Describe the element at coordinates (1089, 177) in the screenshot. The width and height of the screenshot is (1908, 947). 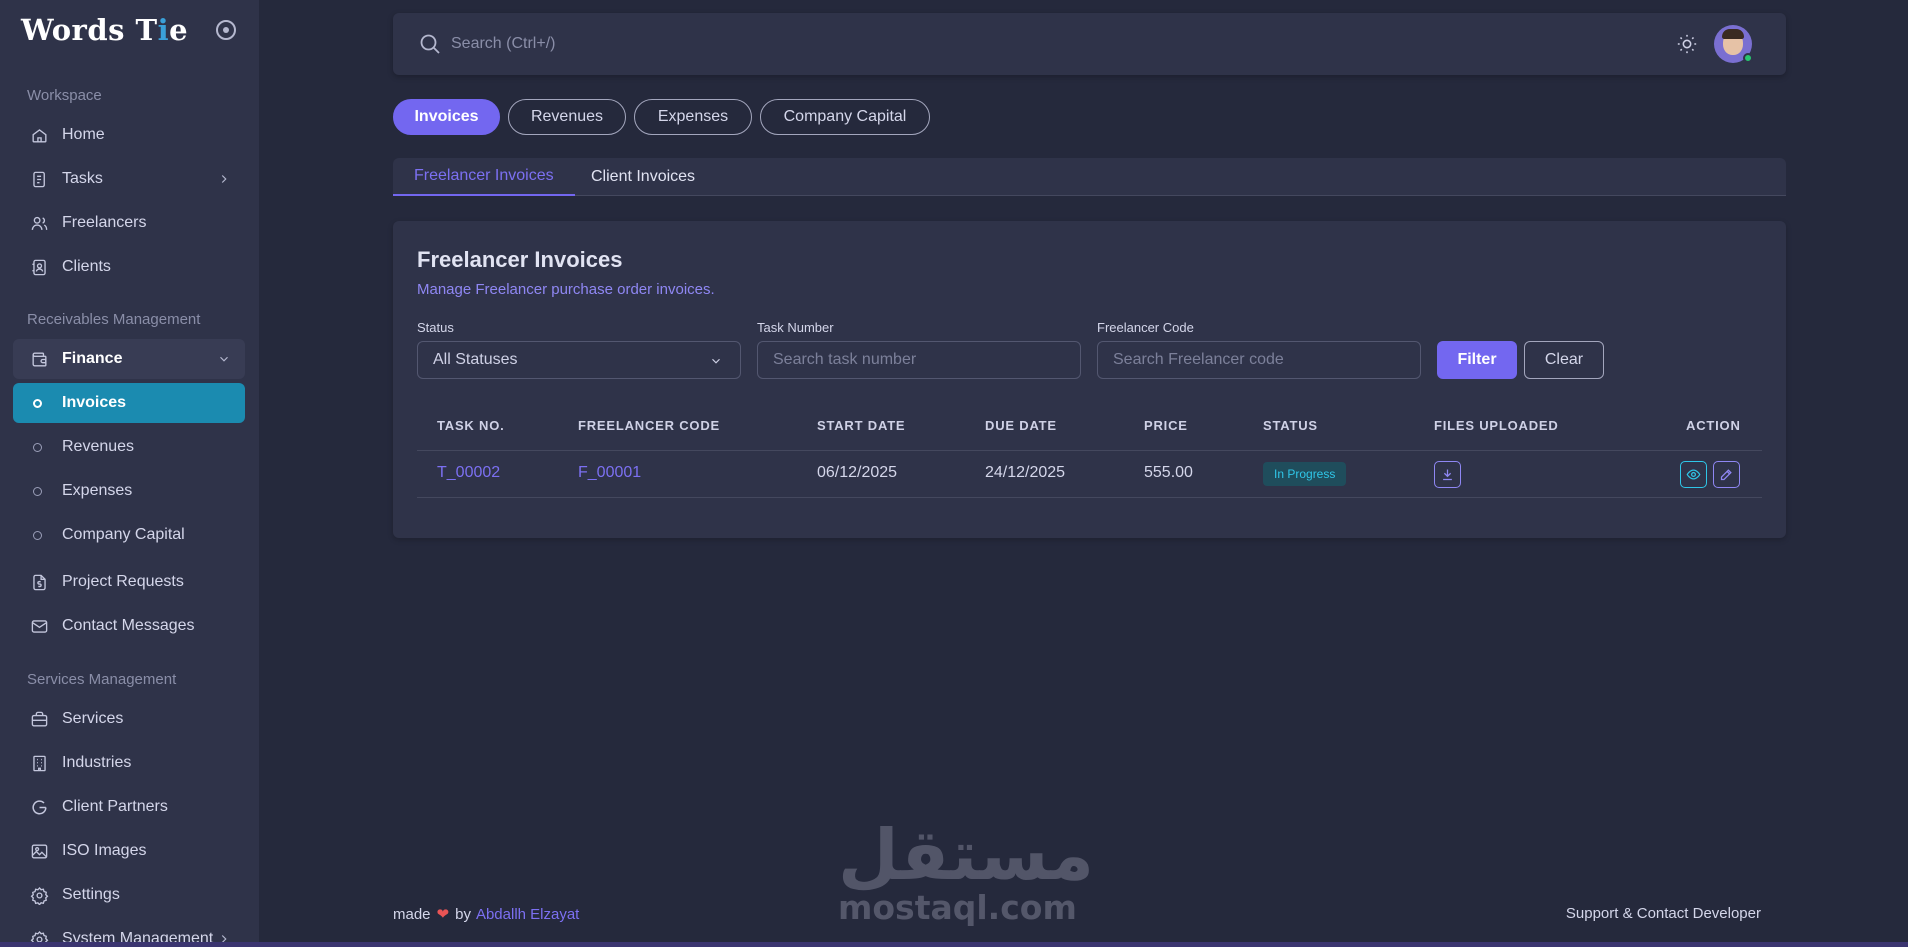
I see `invoice-tabs: Freelancer Invoices Client Invoices` at that location.